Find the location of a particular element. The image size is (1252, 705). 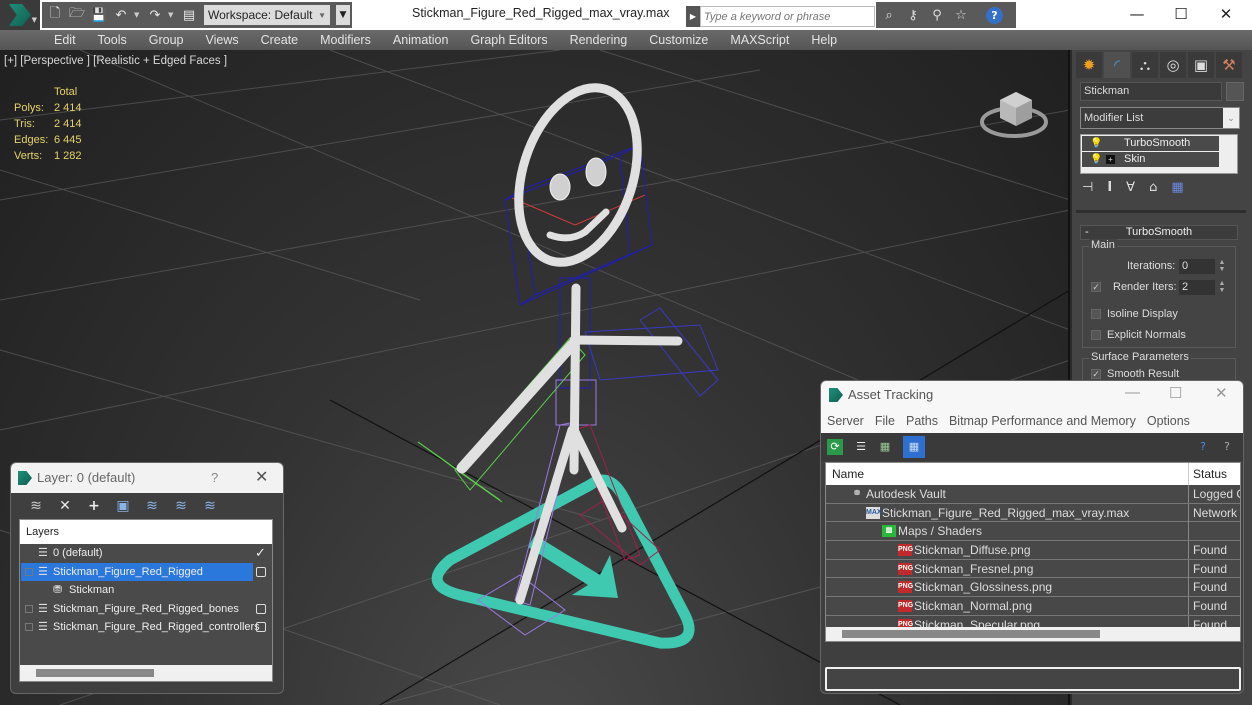

render-iters-checkbox: ✓ is located at coordinates (1096, 287).